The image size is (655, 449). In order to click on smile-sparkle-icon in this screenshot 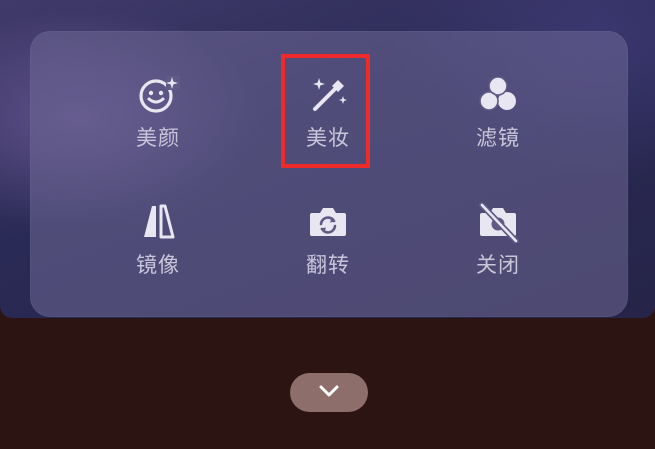, I will do `click(158, 94)`.